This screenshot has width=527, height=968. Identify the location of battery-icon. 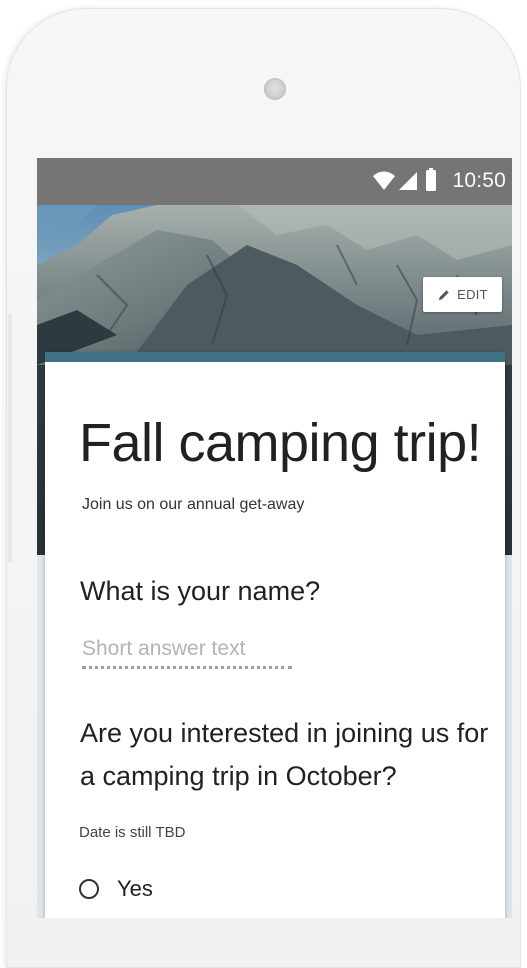
(431, 180).